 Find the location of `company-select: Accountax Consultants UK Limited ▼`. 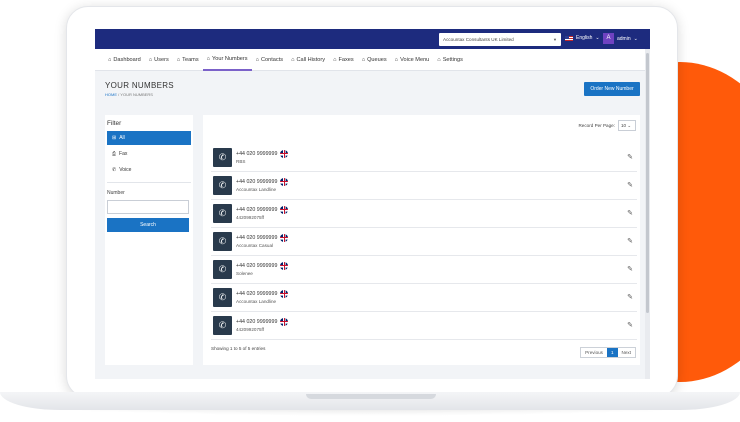

company-select: Accountax Consultants UK Limited ▼ is located at coordinates (500, 39).